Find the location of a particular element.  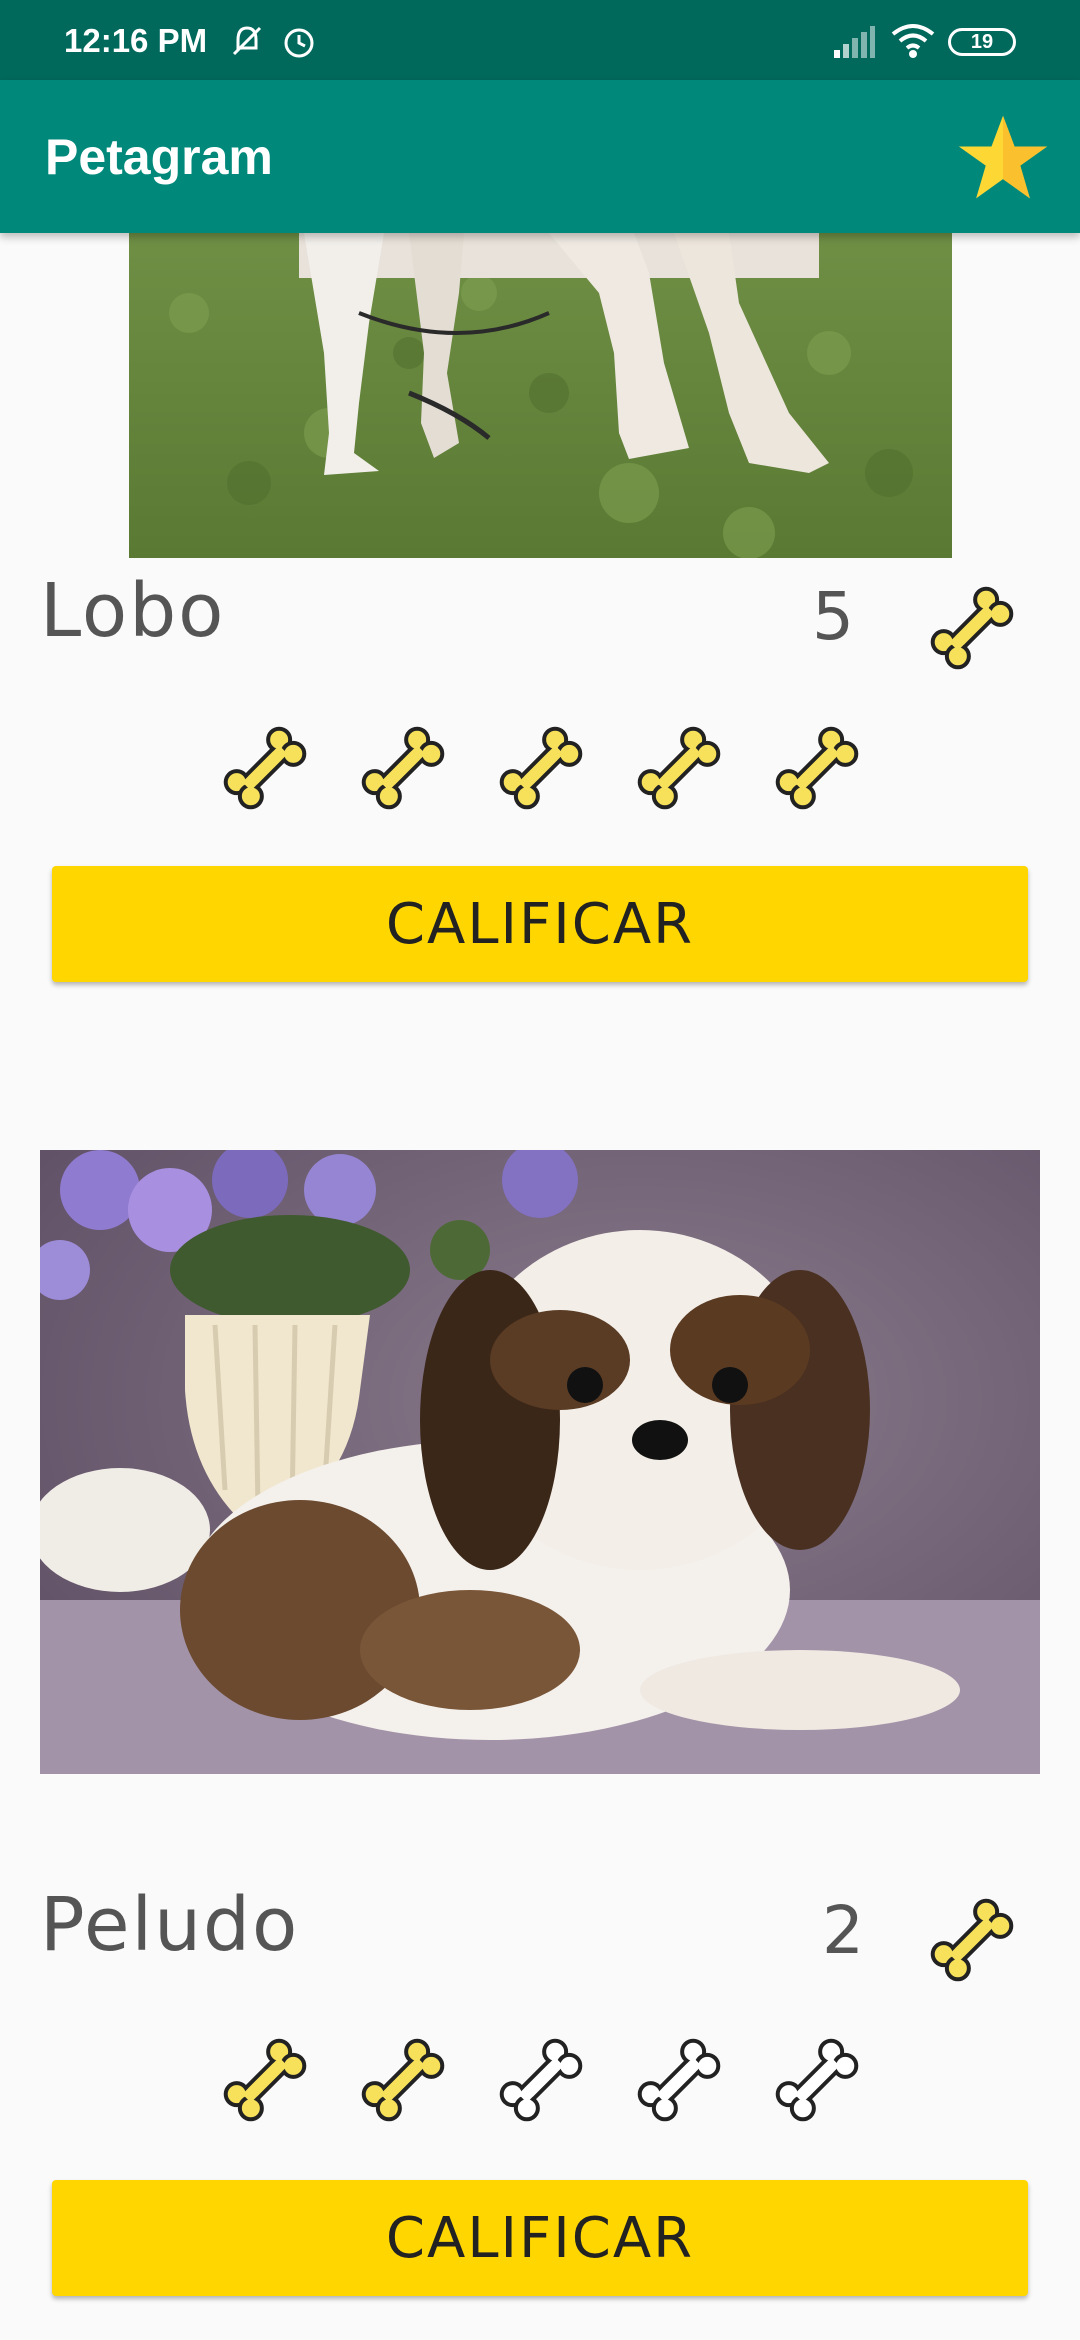

battery-level: 19 is located at coordinates (982, 42).